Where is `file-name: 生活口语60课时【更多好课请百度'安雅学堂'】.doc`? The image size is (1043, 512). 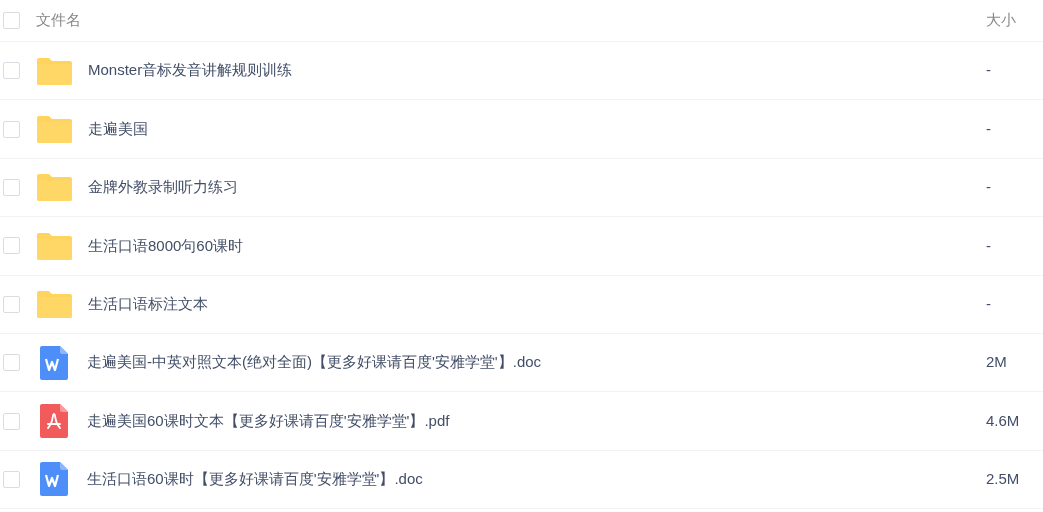 file-name: 生活口语60课时【更多好课请百度'安雅学堂'】.doc is located at coordinates (536, 479).